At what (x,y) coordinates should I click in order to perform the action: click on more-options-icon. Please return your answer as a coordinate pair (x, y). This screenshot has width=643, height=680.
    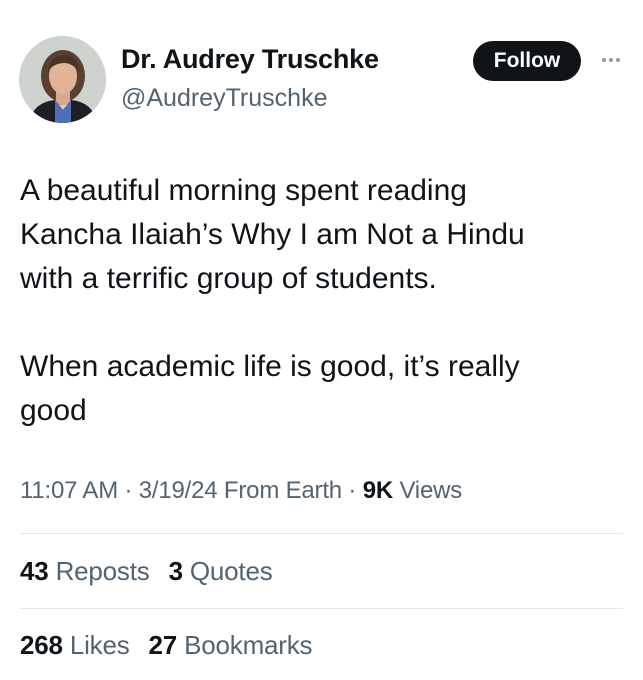
    Looking at the image, I should click on (611, 60).